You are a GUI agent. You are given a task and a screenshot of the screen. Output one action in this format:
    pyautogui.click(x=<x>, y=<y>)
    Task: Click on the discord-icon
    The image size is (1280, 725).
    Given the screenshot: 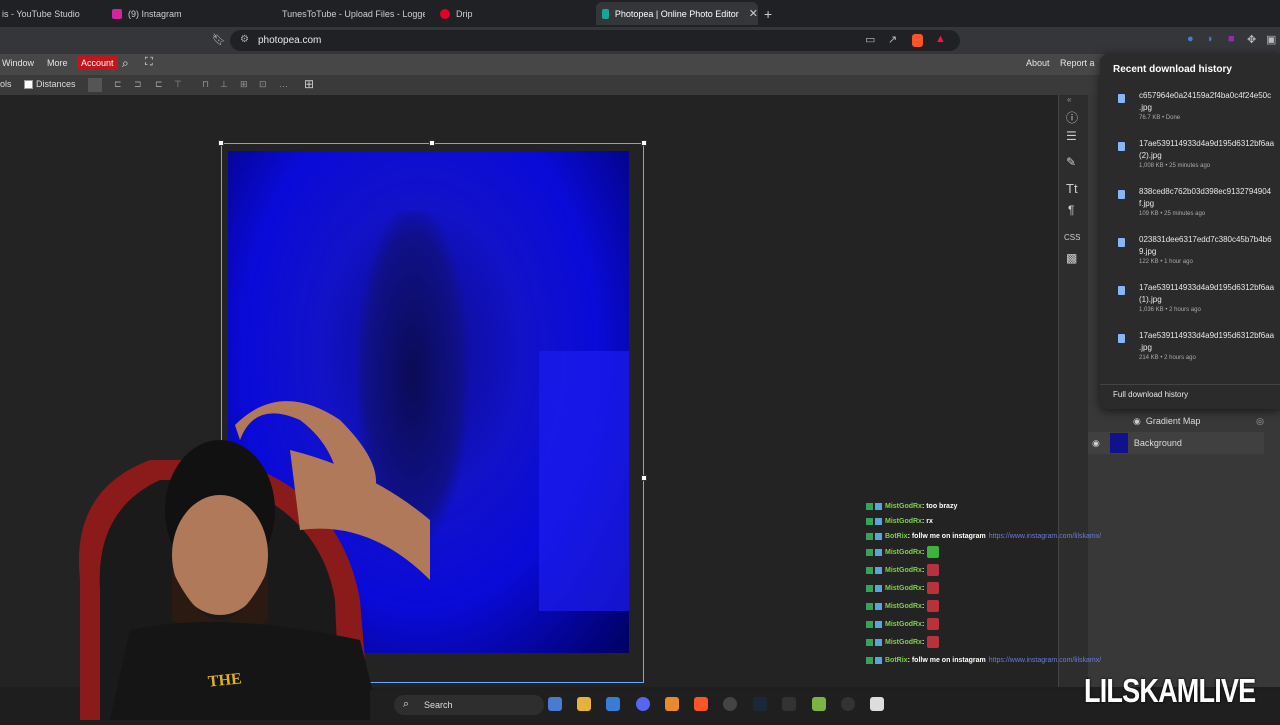 What is the action you would take?
    pyautogui.click(x=643, y=704)
    